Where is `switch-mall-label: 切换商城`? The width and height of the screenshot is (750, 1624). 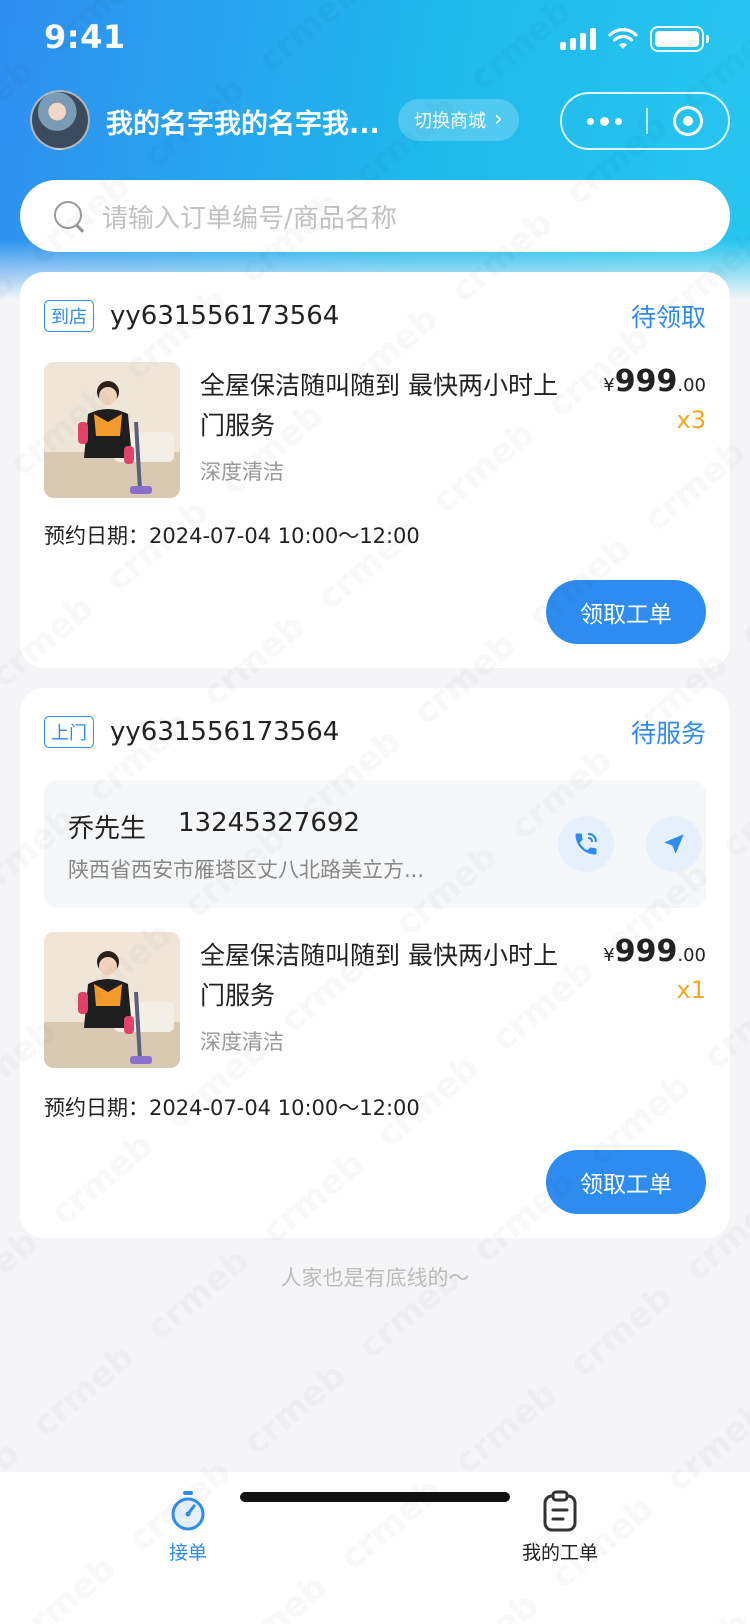
switch-mall-label: 切换商城 is located at coordinates (450, 121).